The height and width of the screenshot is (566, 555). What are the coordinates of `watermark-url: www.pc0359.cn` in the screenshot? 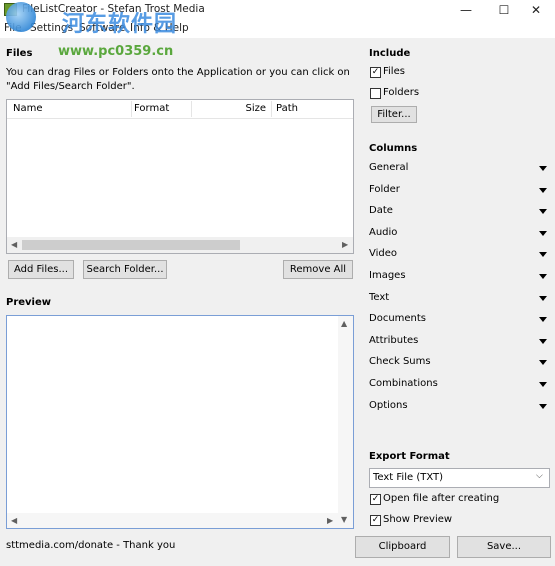 It's located at (116, 51).